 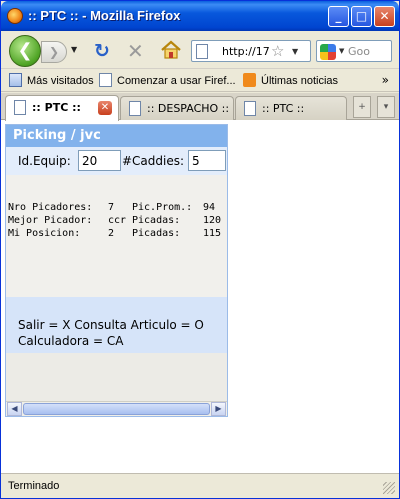 What do you see at coordinates (54, 52) in the screenshot?
I see `forward-button: ❯` at bounding box center [54, 52].